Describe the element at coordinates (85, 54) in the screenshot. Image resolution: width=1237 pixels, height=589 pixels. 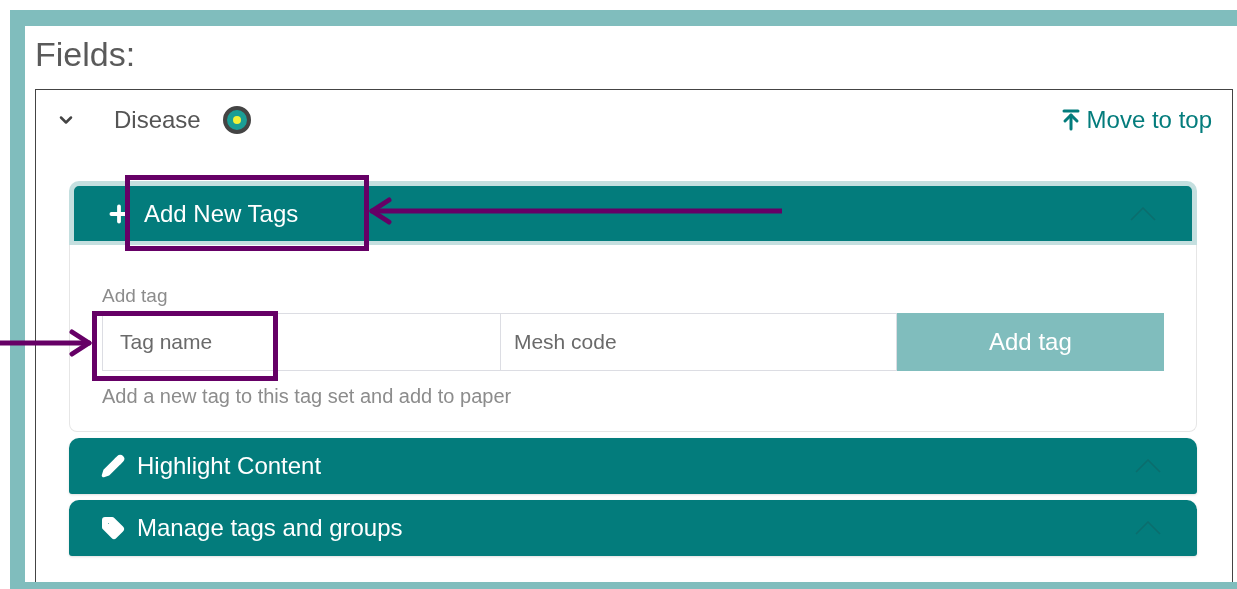
I see `fields-heading: Fields:` at that location.